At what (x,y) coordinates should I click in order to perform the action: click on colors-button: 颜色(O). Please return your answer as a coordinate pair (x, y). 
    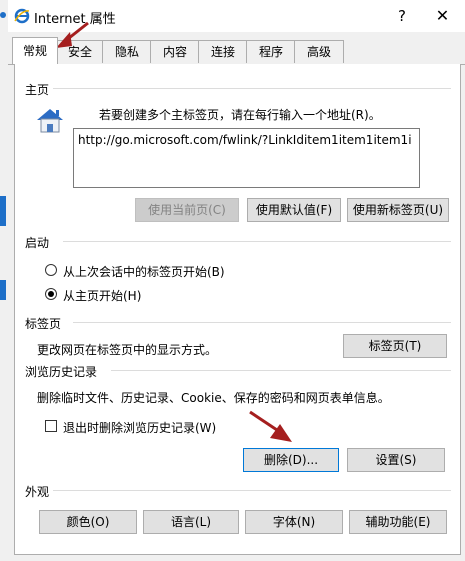
    Looking at the image, I should click on (88, 522).